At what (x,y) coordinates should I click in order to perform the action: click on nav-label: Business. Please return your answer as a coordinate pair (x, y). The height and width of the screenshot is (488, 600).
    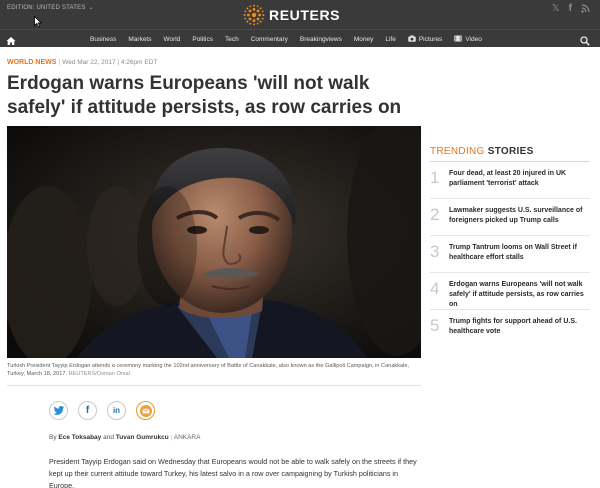
    Looking at the image, I should click on (103, 39).